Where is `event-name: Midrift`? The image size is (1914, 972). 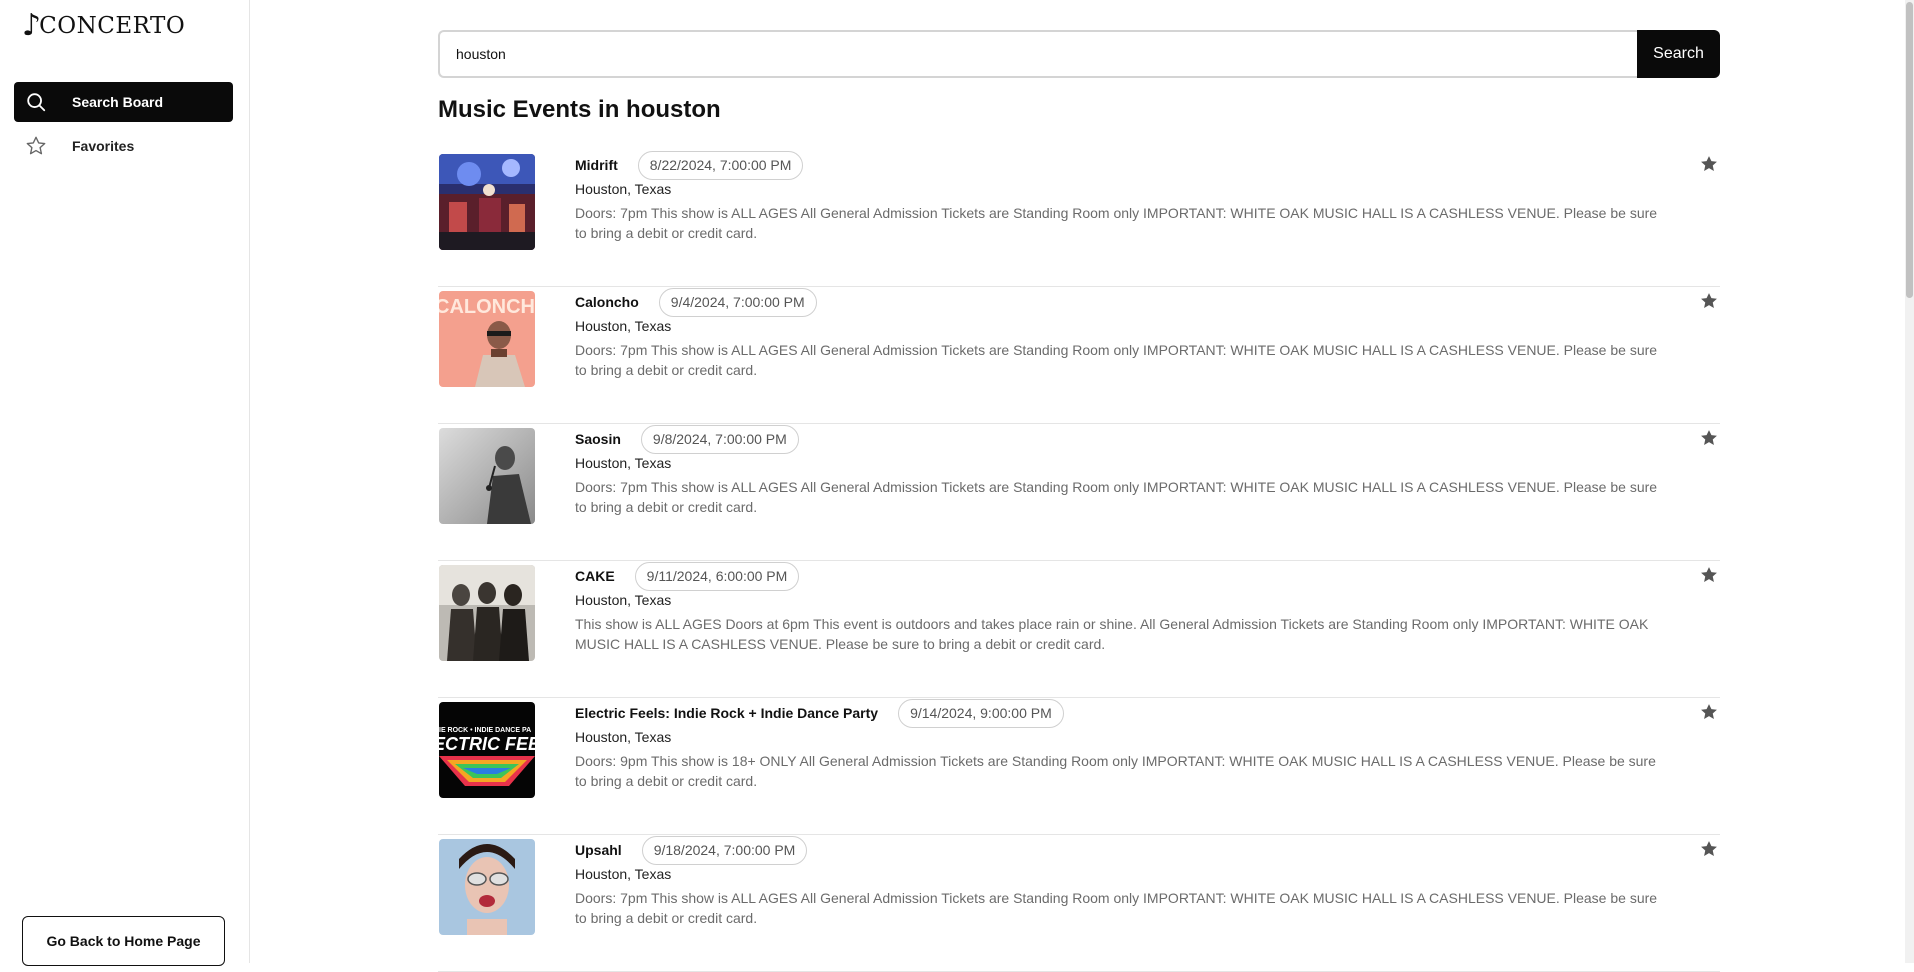
event-name: Midrift is located at coordinates (596, 165).